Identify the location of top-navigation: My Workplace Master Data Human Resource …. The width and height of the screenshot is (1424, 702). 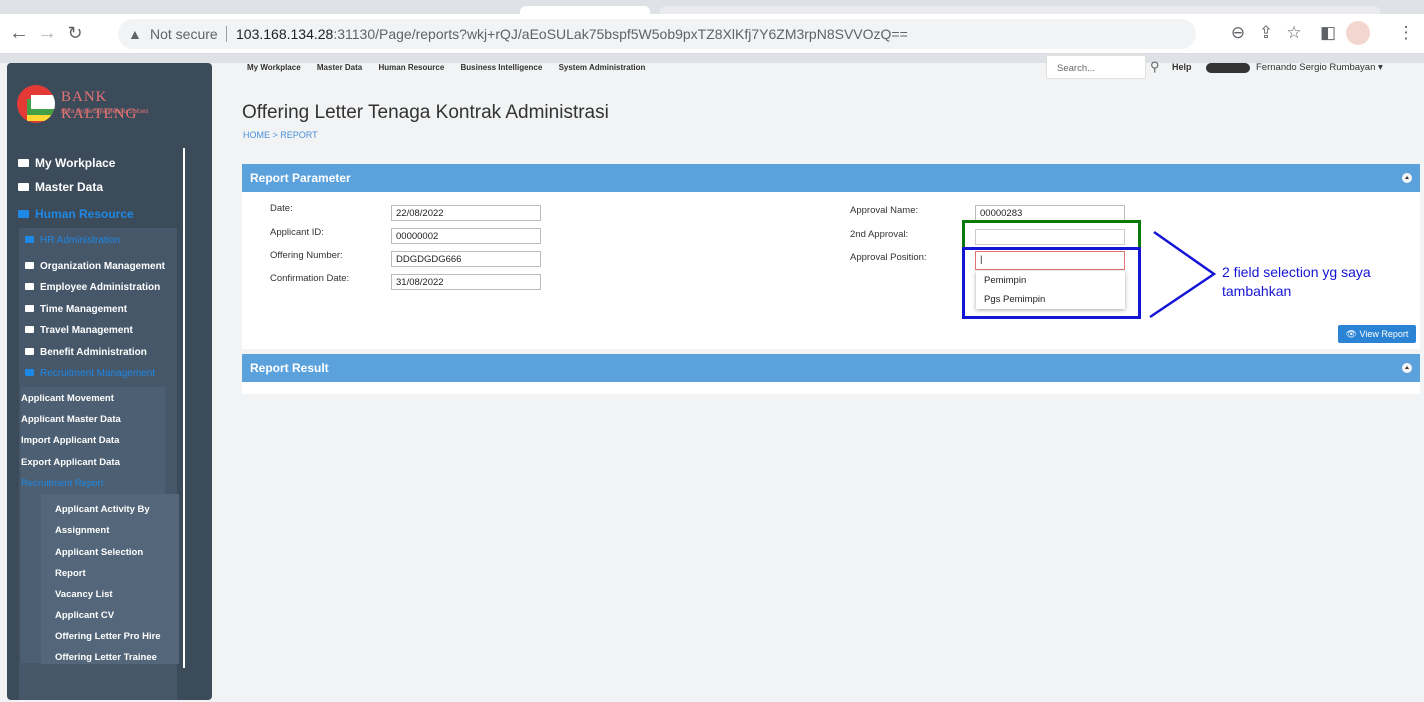
(453, 70).